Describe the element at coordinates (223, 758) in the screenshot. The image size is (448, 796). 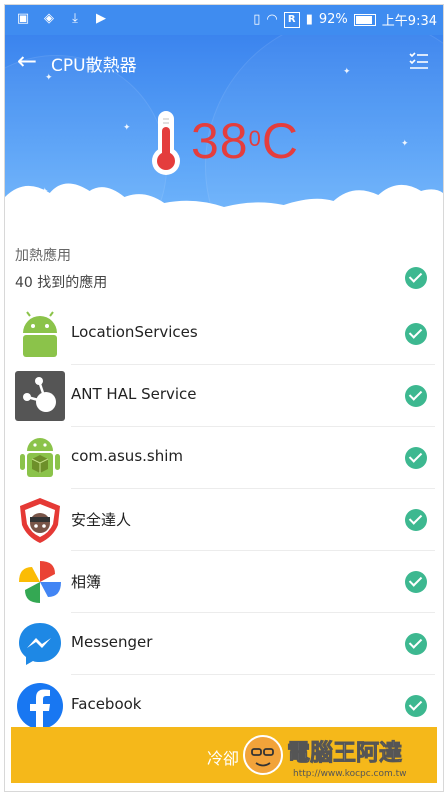
I see `cool-button-label: 冷卻` at that location.